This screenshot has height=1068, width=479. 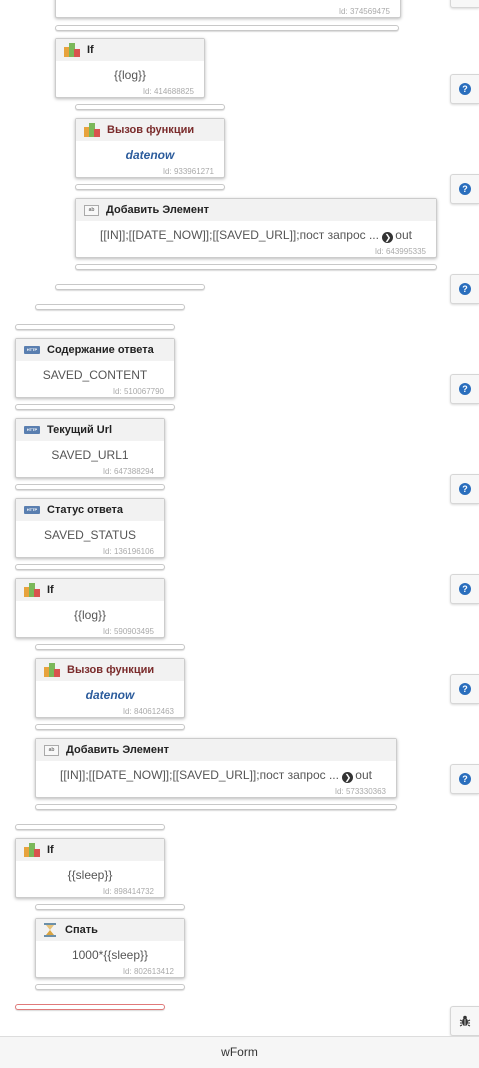 I want to click on block-id: Id: 647388294, so click(x=128, y=471).